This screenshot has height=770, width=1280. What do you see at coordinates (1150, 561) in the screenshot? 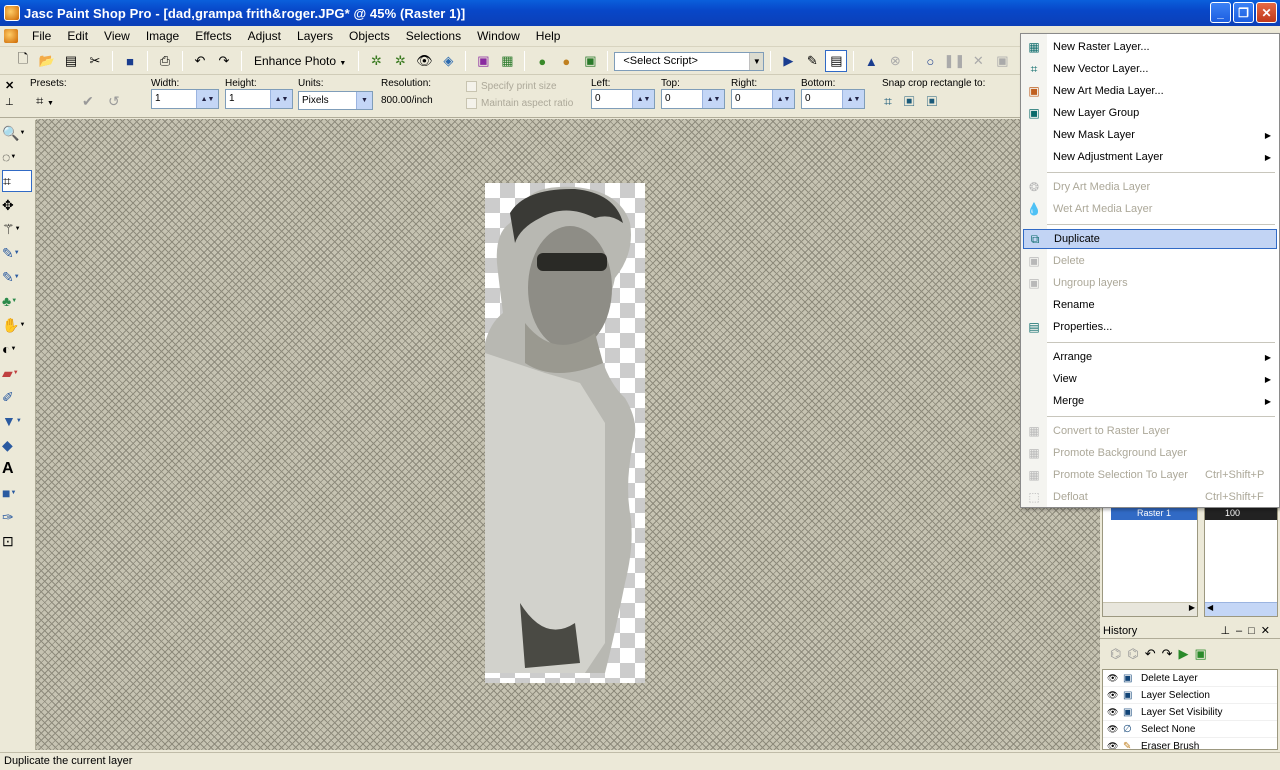
I see `layers-list: Raster 1 ▶` at bounding box center [1150, 561].